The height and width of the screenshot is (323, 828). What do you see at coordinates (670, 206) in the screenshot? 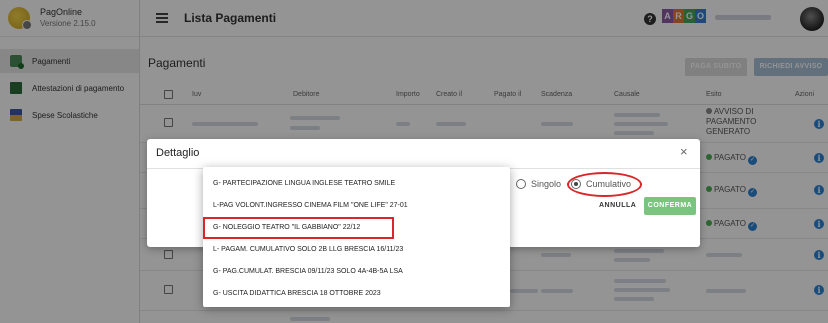
I see `confirm-button: CONFERMA` at bounding box center [670, 206].